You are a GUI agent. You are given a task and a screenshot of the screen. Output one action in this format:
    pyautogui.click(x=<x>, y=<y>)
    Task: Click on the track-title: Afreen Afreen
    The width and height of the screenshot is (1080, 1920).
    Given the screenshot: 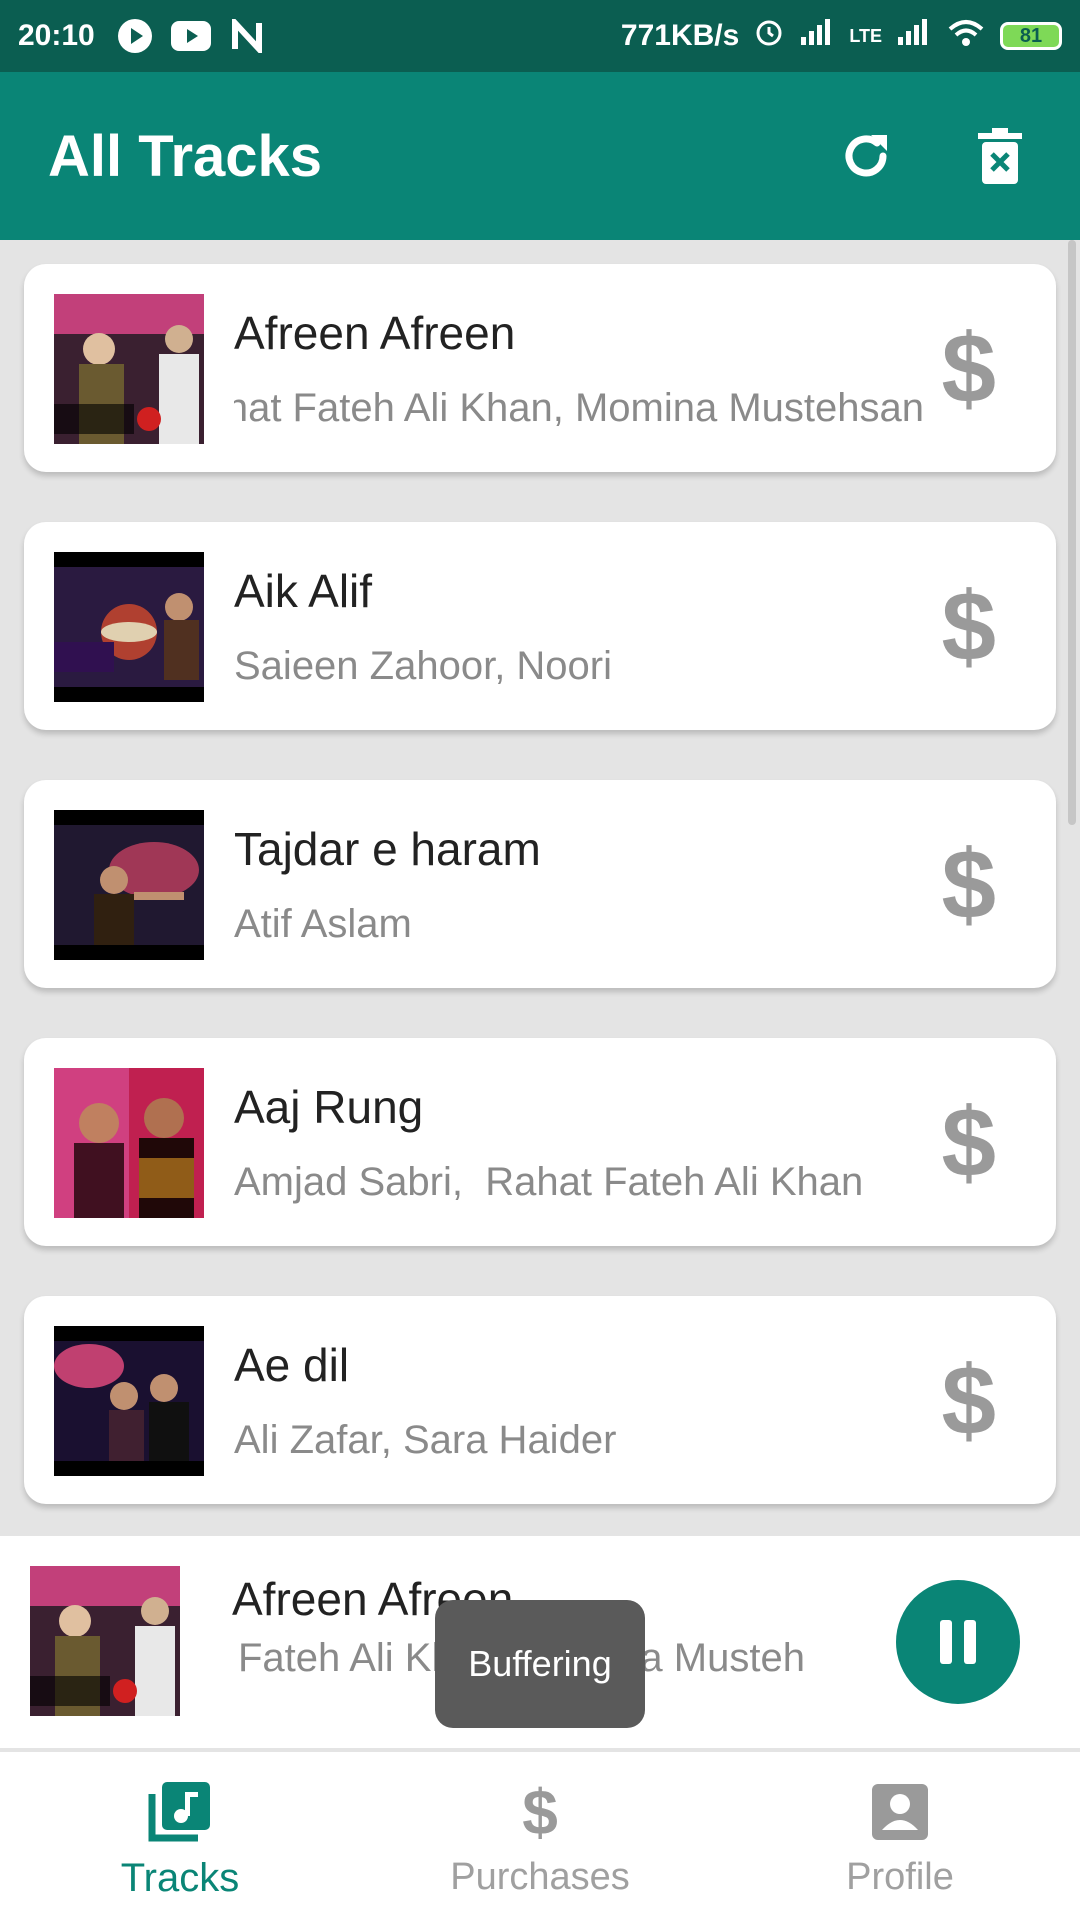 What is the action you would take?
    pyautogui.click(x=375, y=333)
    